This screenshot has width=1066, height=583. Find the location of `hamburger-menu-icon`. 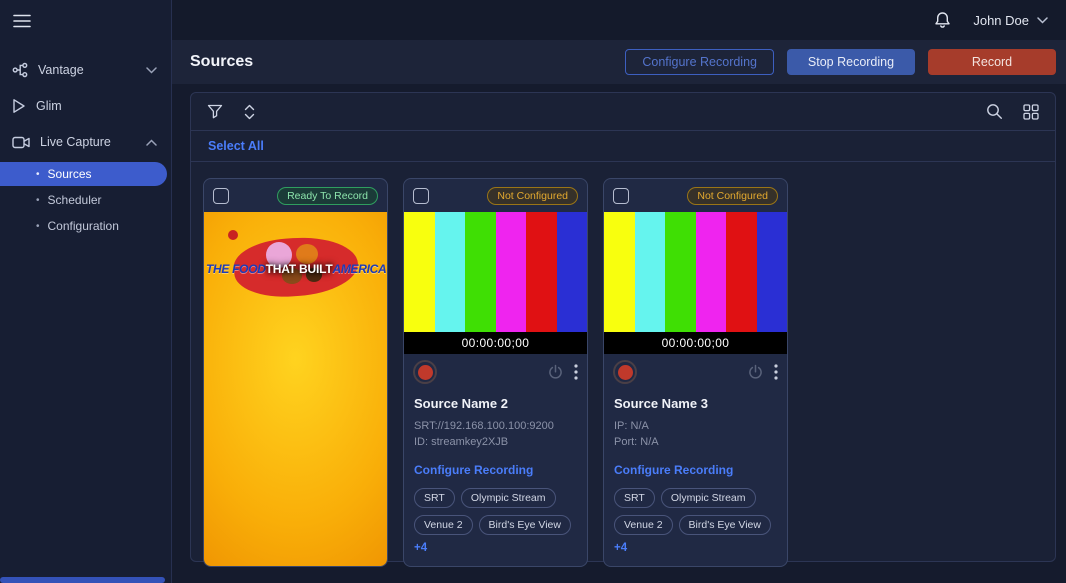

hamburger-menu-icon is located at coordinates (22, 21).